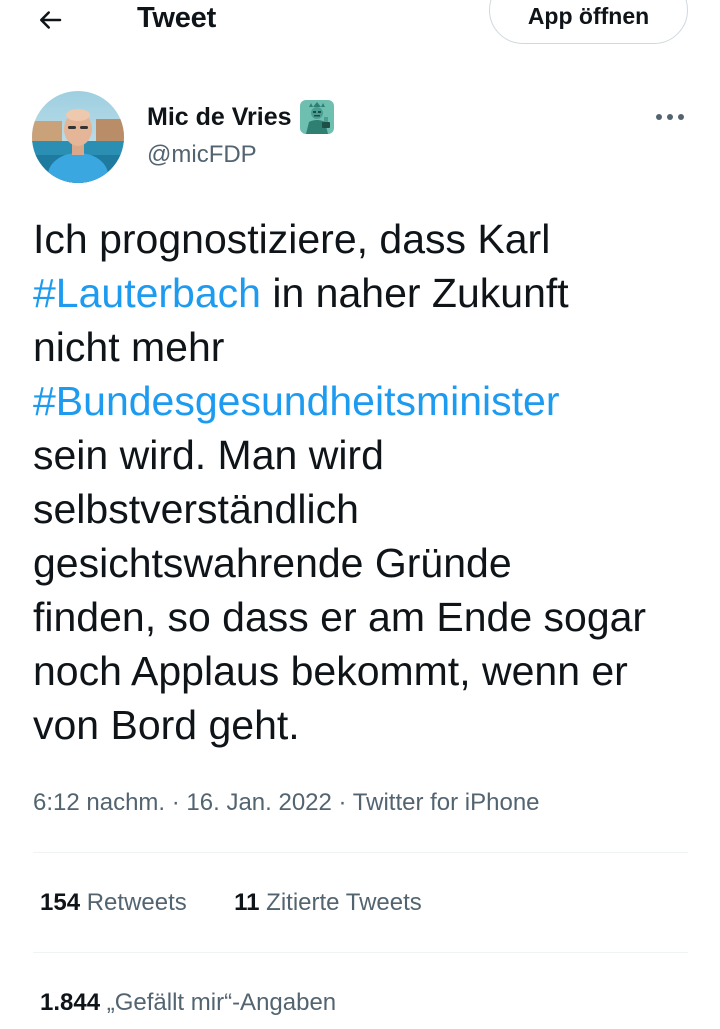 This screenshot has height=1029, width=720. I want to click on stats-row: 154 Retweets 11 Zitierte Tweets, so click(231, 903).